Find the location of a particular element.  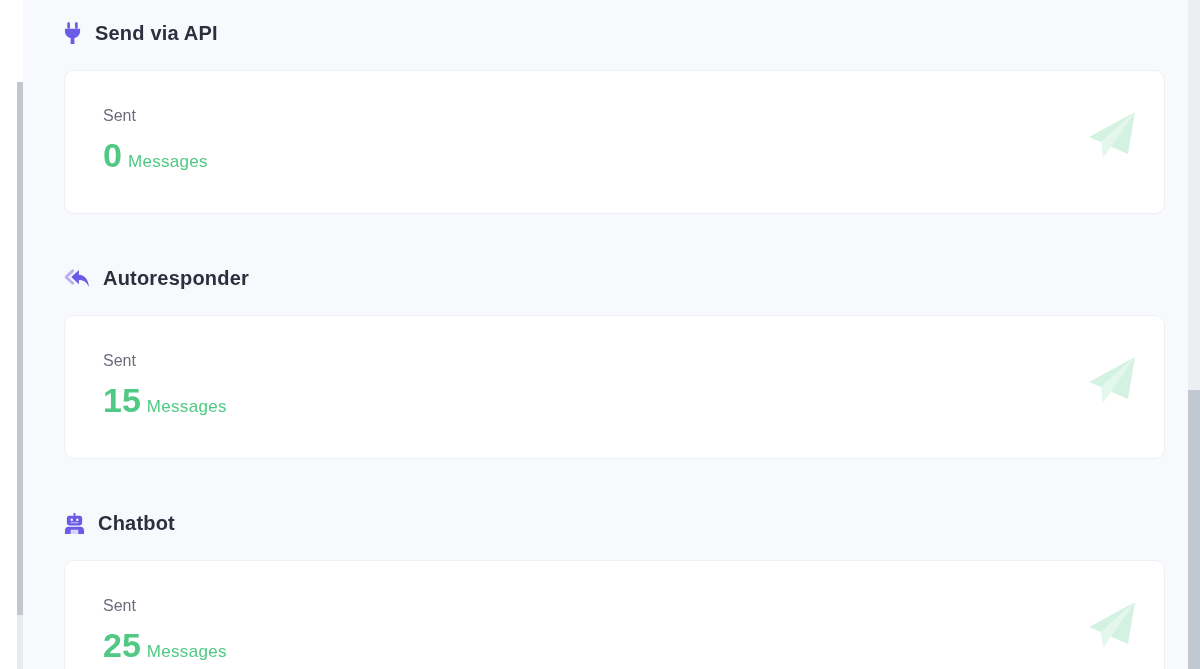

robot-icon is located at coordinates (74, 523).